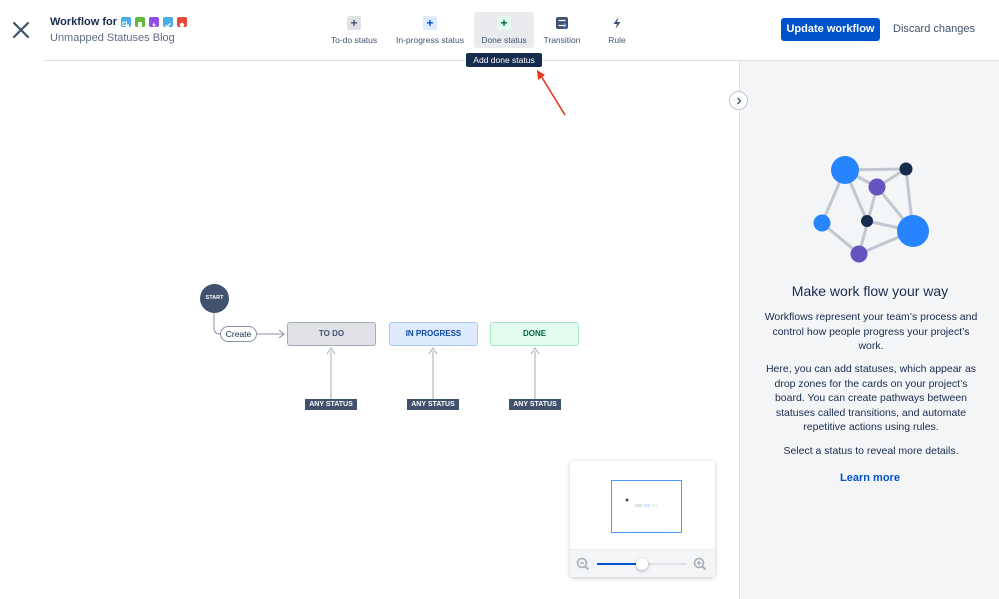 The width and height of the screenshot is (999, 599). I want to click on minimap-preview, so click(641, 502).